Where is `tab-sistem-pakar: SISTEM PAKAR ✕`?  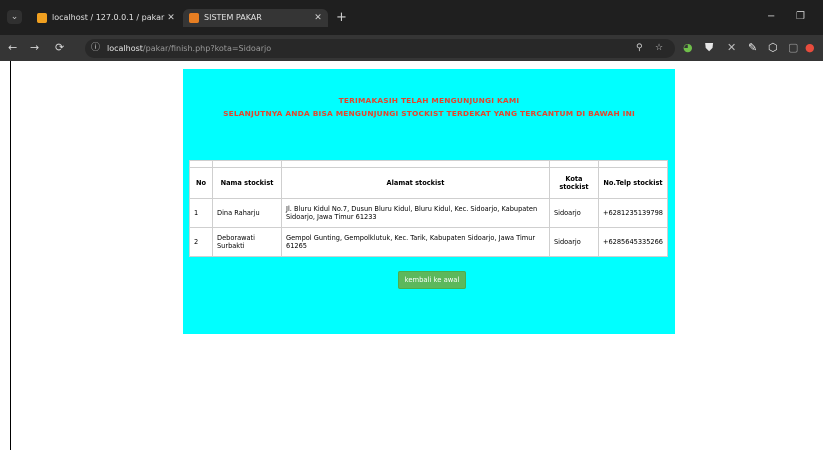 tab-sistem-pakar: SISTEM PAKAR ✕ is located at coordinates (255, 18).